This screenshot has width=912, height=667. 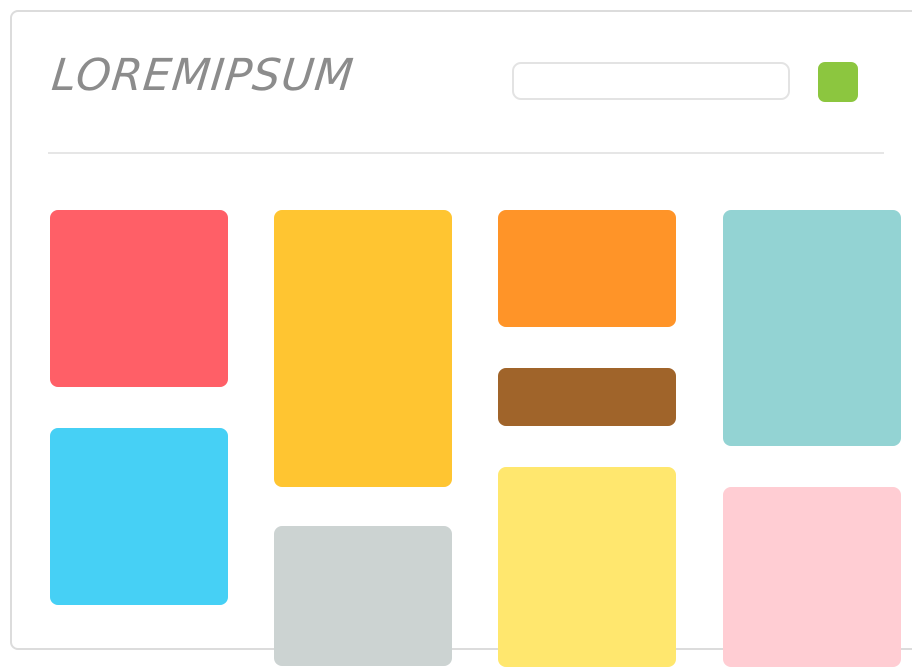 What do you see at coordinates (587, 567) in the screenshot?
I see `tile-light-yellow` at bounding box center [587, 567].